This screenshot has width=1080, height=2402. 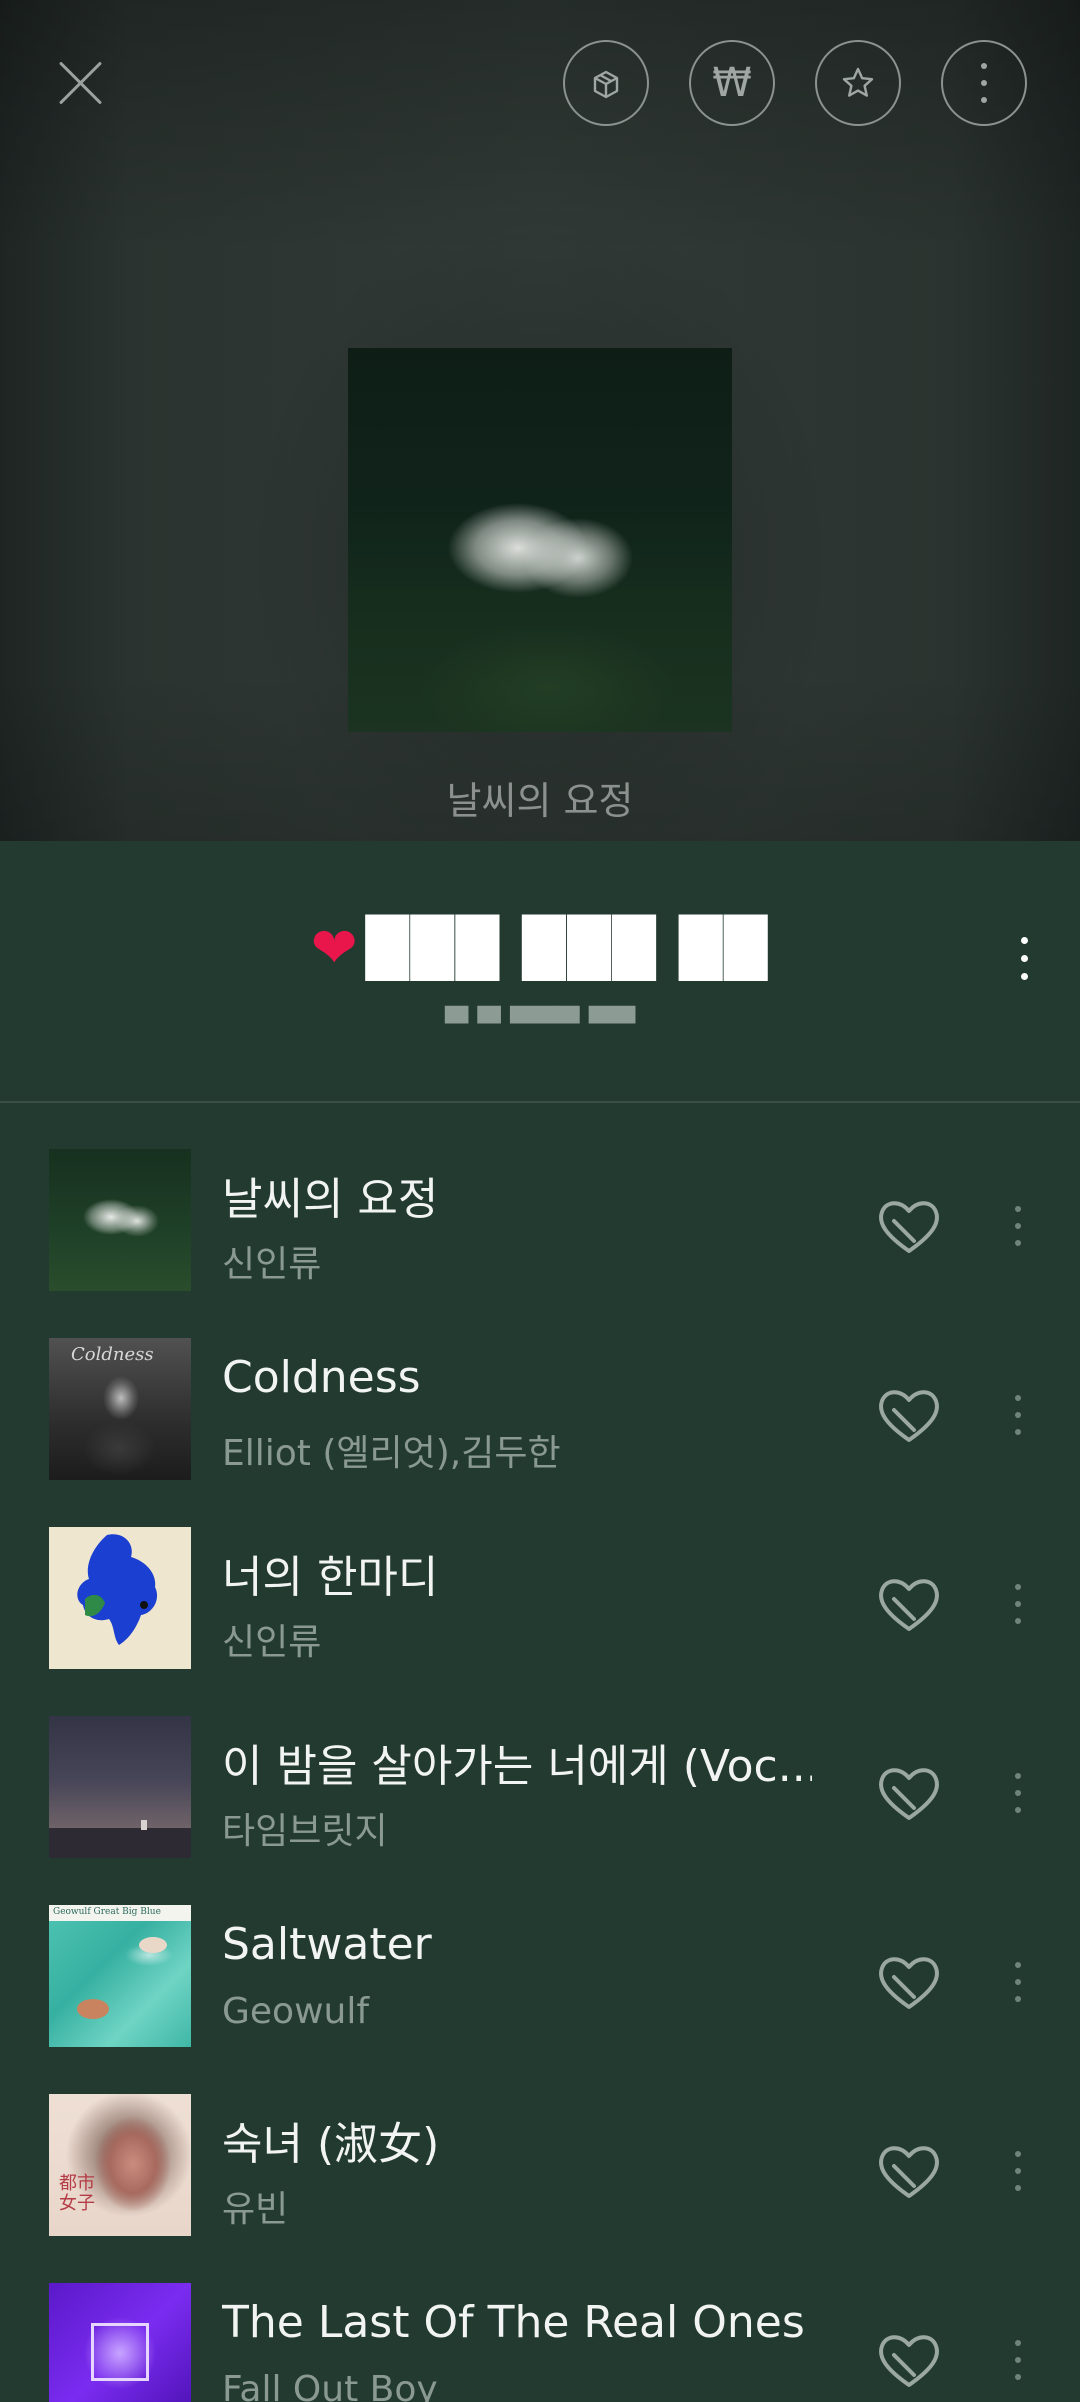 What do you see at coordinates (296, 2011) in the screenshot?
I see `track-artist: Geowulf` at bounding box center [296, 2011].